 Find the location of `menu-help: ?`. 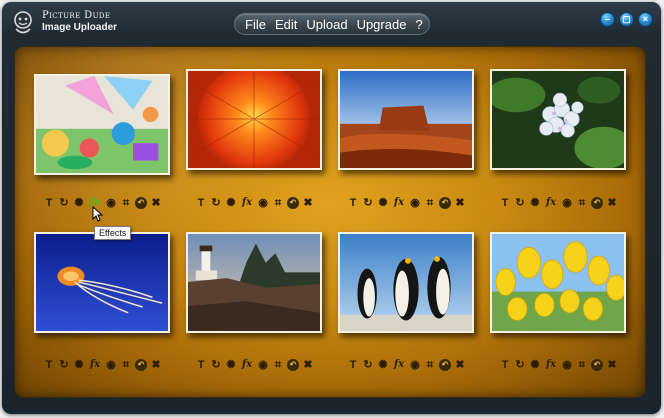

menu-help: ? is located at coordinates (418, 24).